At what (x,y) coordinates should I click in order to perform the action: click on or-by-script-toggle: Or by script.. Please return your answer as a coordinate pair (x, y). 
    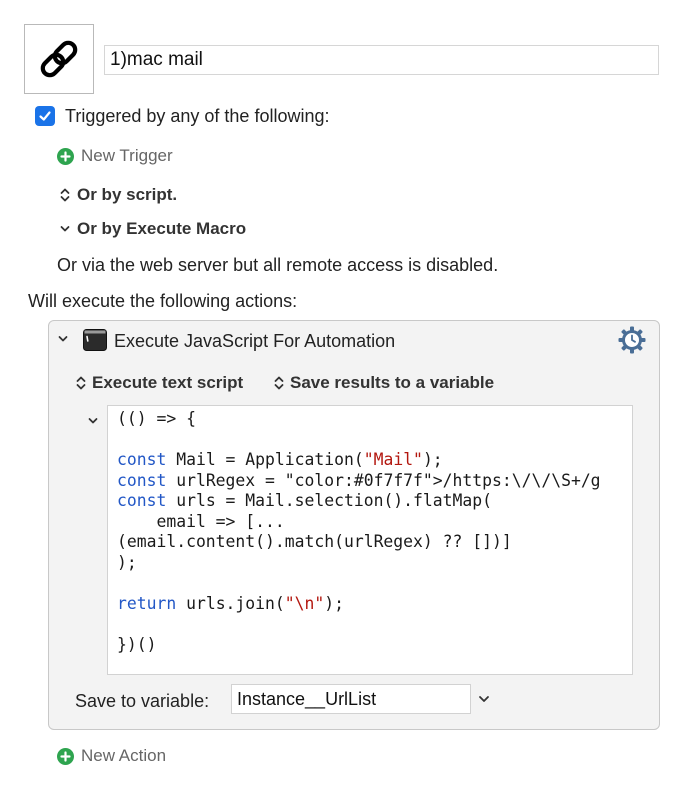
    Looking at the image, I should click on (118, 195).